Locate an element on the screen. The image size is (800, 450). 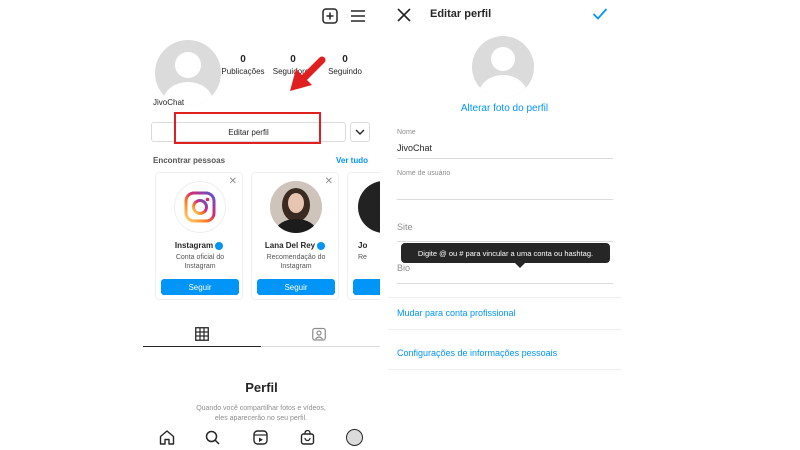
username-field is located at coordinates (505, 190).